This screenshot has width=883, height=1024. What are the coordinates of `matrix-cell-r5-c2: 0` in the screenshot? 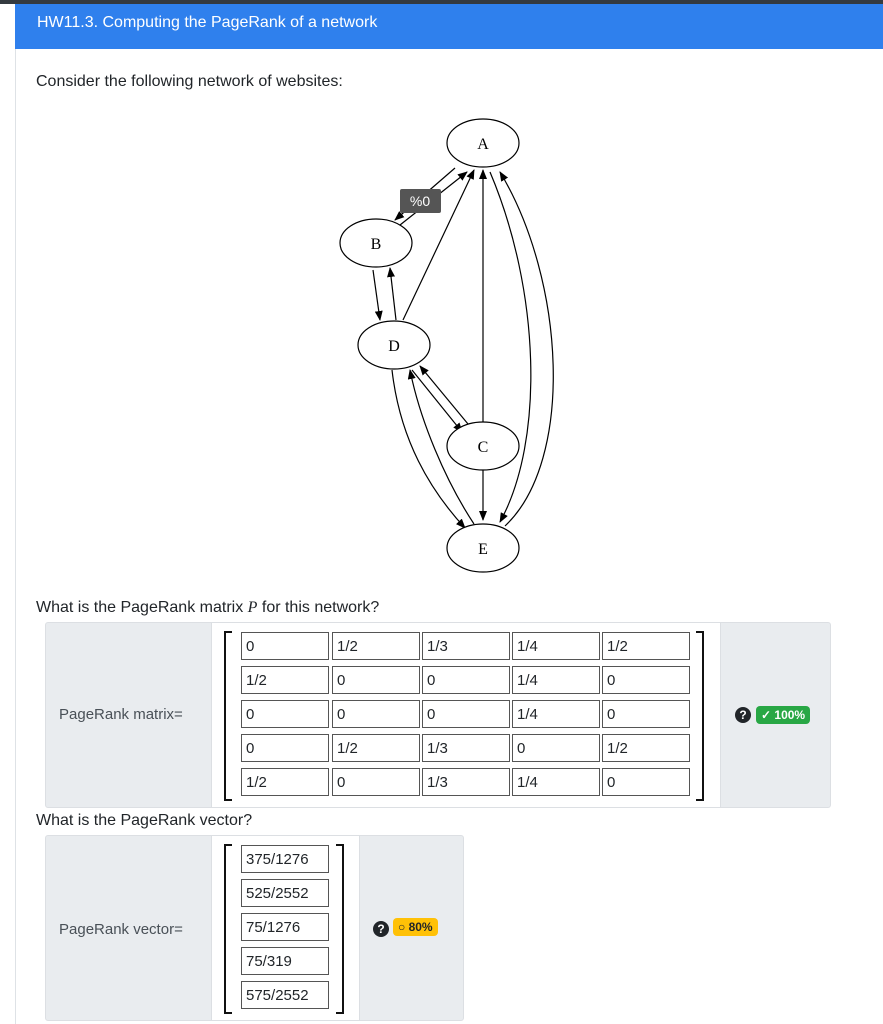 It's located at (376, 782).